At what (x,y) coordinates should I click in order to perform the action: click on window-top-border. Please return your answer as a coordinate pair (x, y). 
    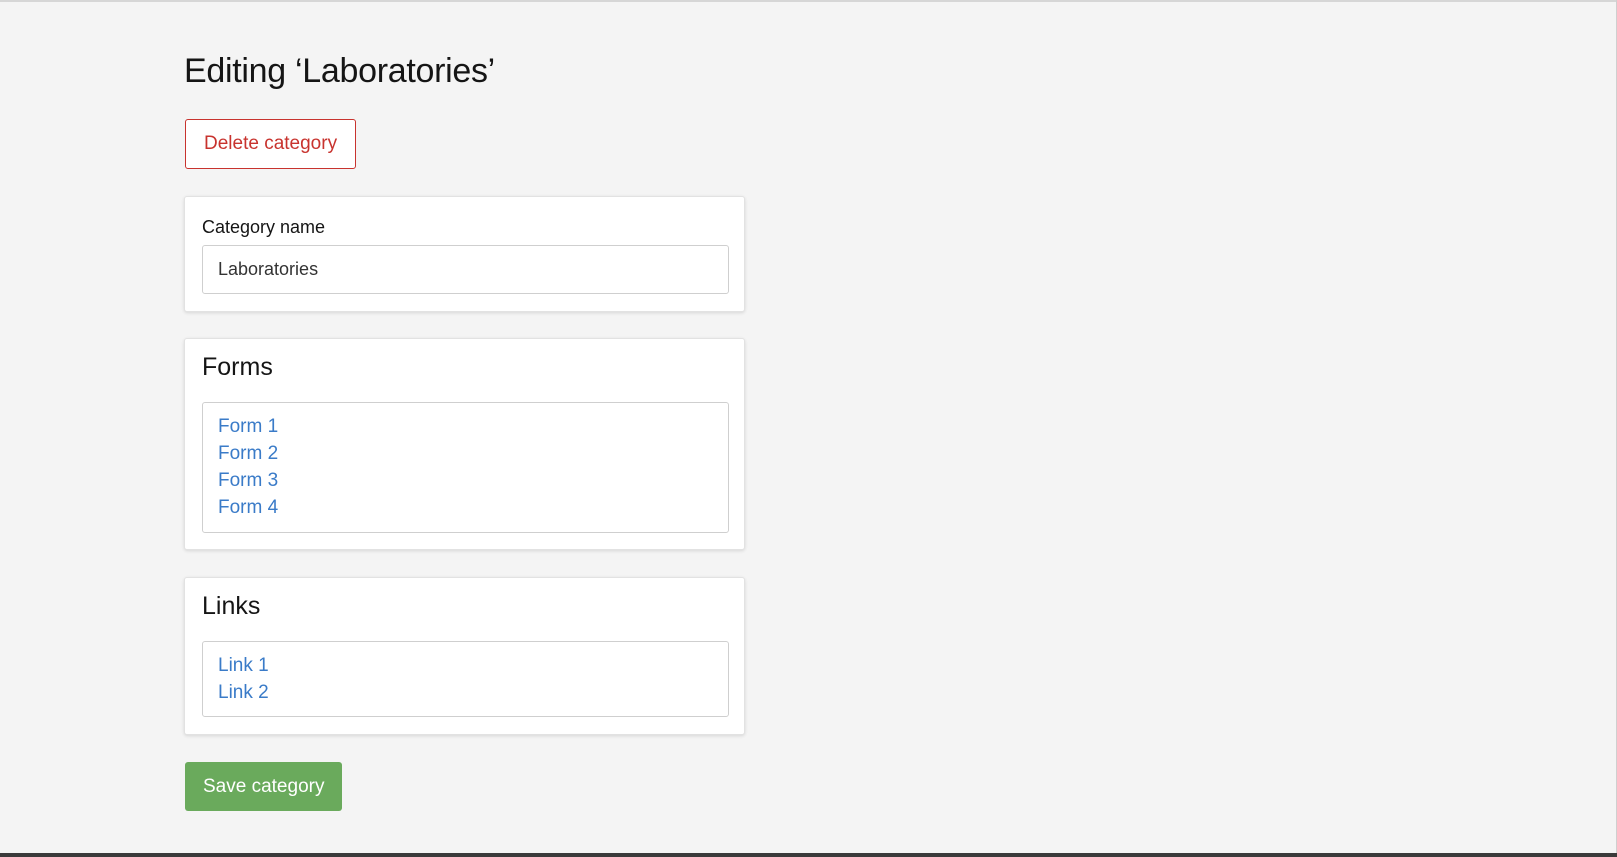
    Looking at the image, I should click on (808, 1).